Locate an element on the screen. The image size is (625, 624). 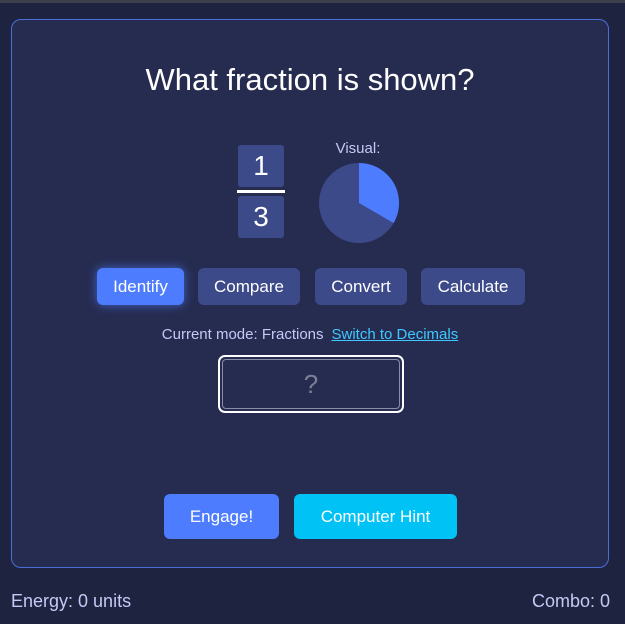
answer-input is located at coordinates (311, 384).